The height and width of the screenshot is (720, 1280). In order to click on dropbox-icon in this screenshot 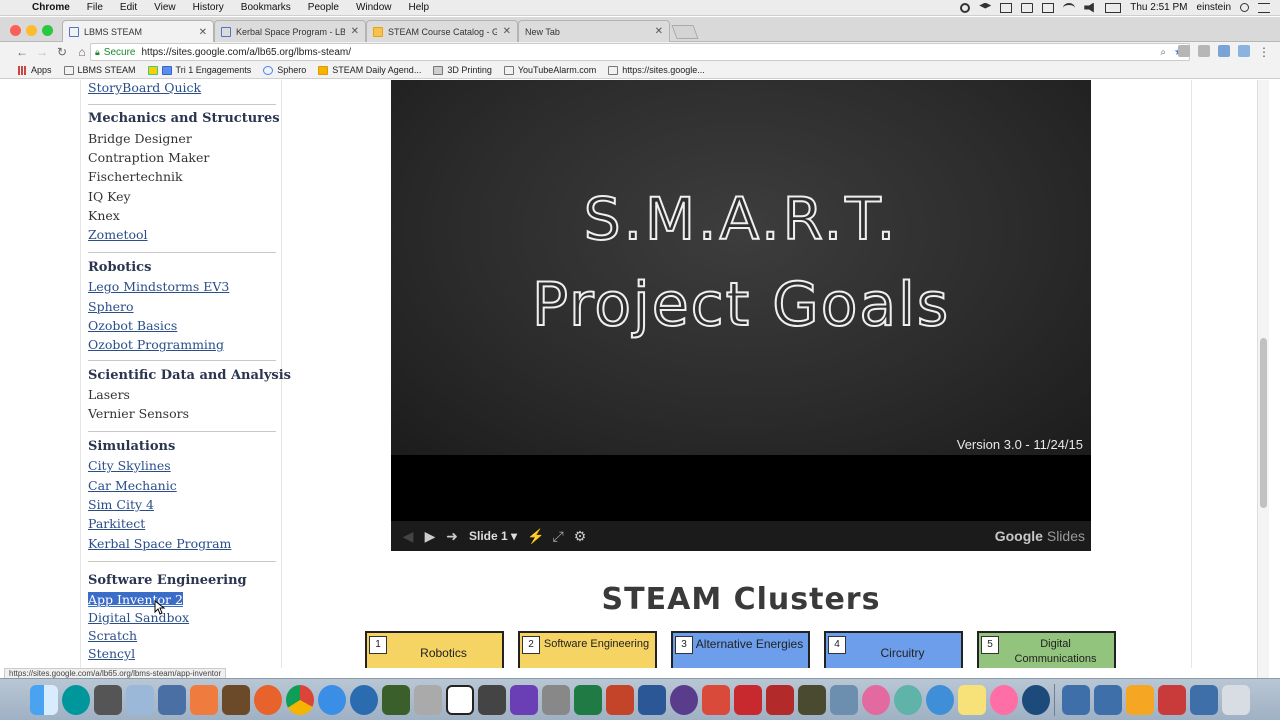, I will do `click(985, 5)`.